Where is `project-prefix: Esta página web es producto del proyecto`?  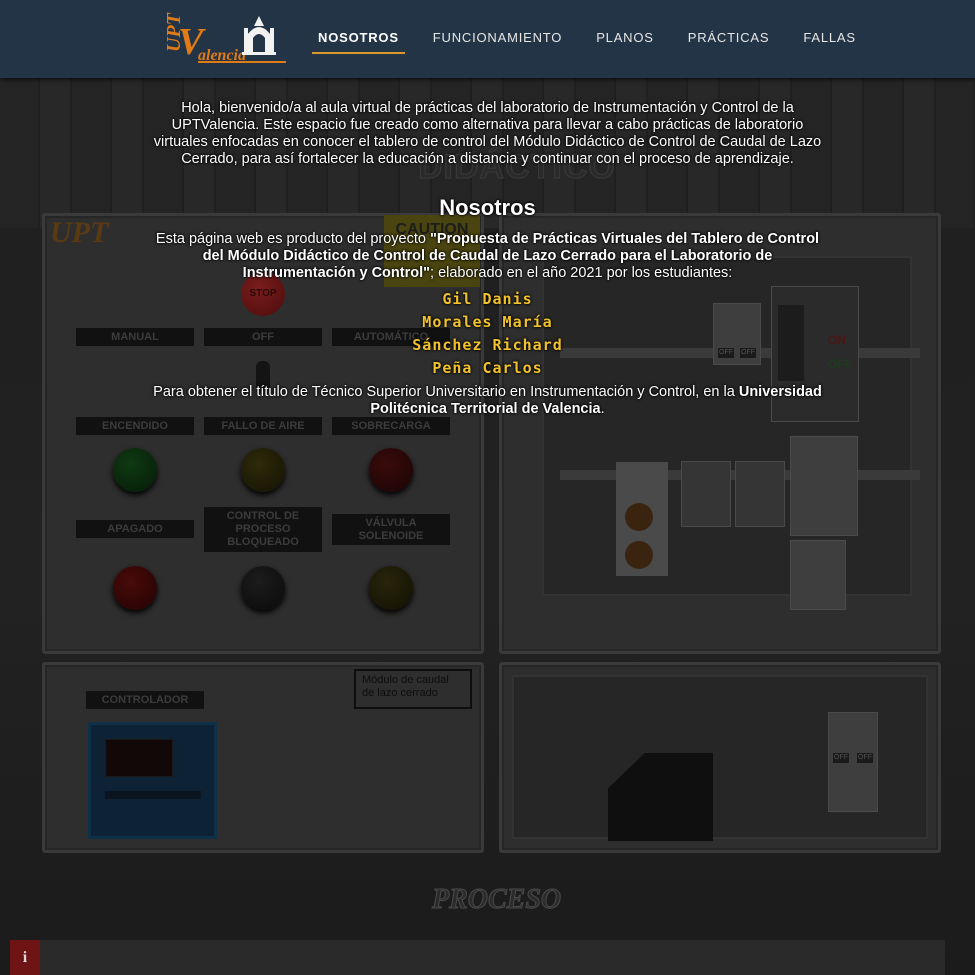
project-prefix: Esta página web es producto del proyecto is located at coordinates (292, 239).